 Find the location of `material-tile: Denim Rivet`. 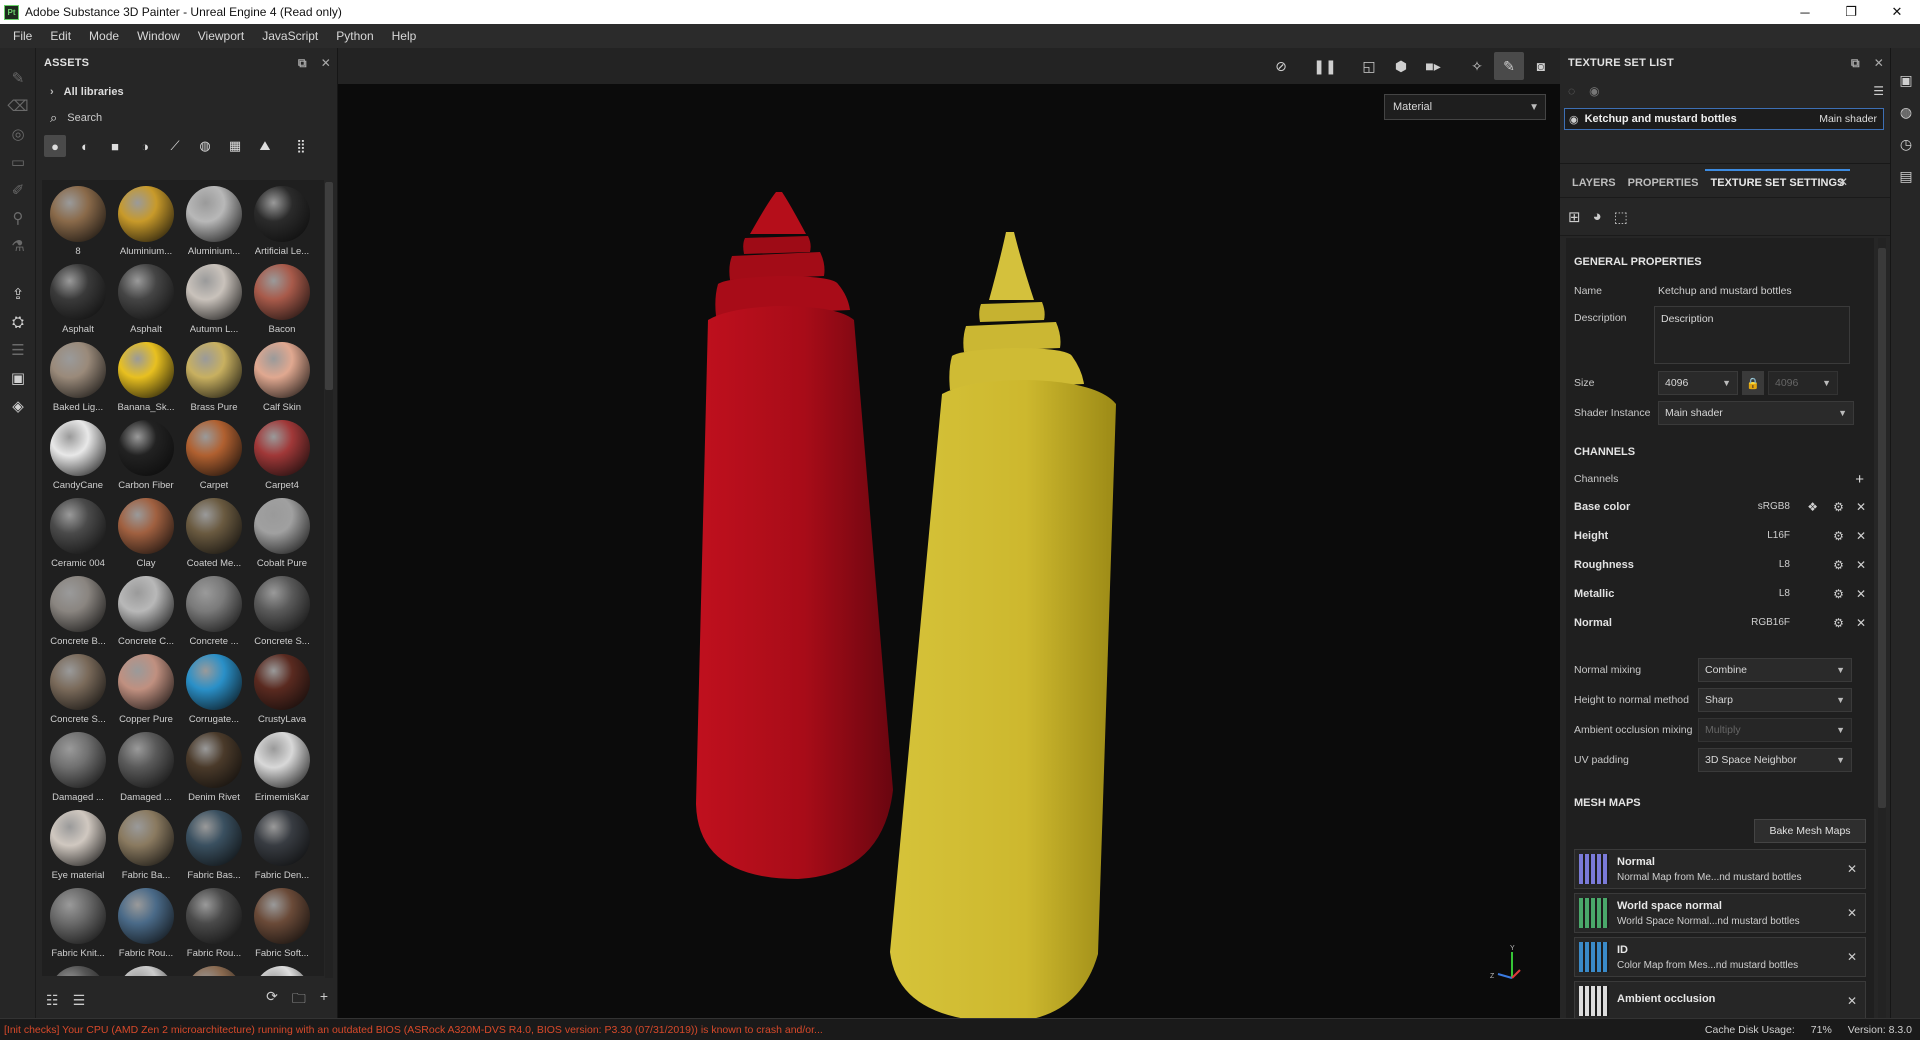

material-tile: Denim Rivet is located at coordinates (214, 769).